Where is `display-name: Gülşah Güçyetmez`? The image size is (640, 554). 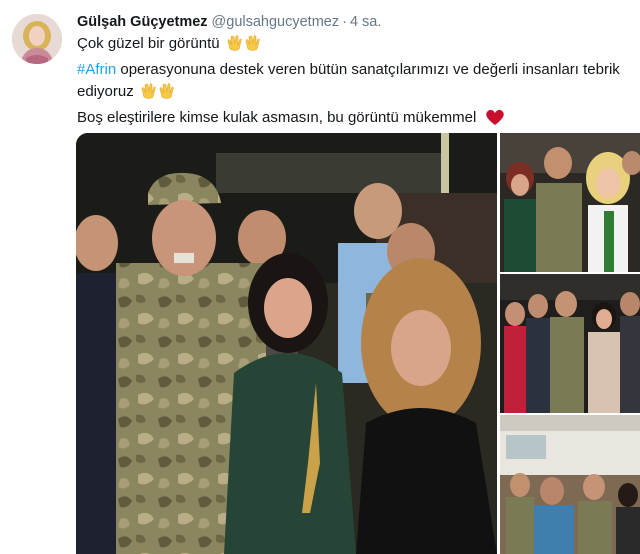
display-name: Gülşah Güçyetmez is located at coordinates (142, 22).